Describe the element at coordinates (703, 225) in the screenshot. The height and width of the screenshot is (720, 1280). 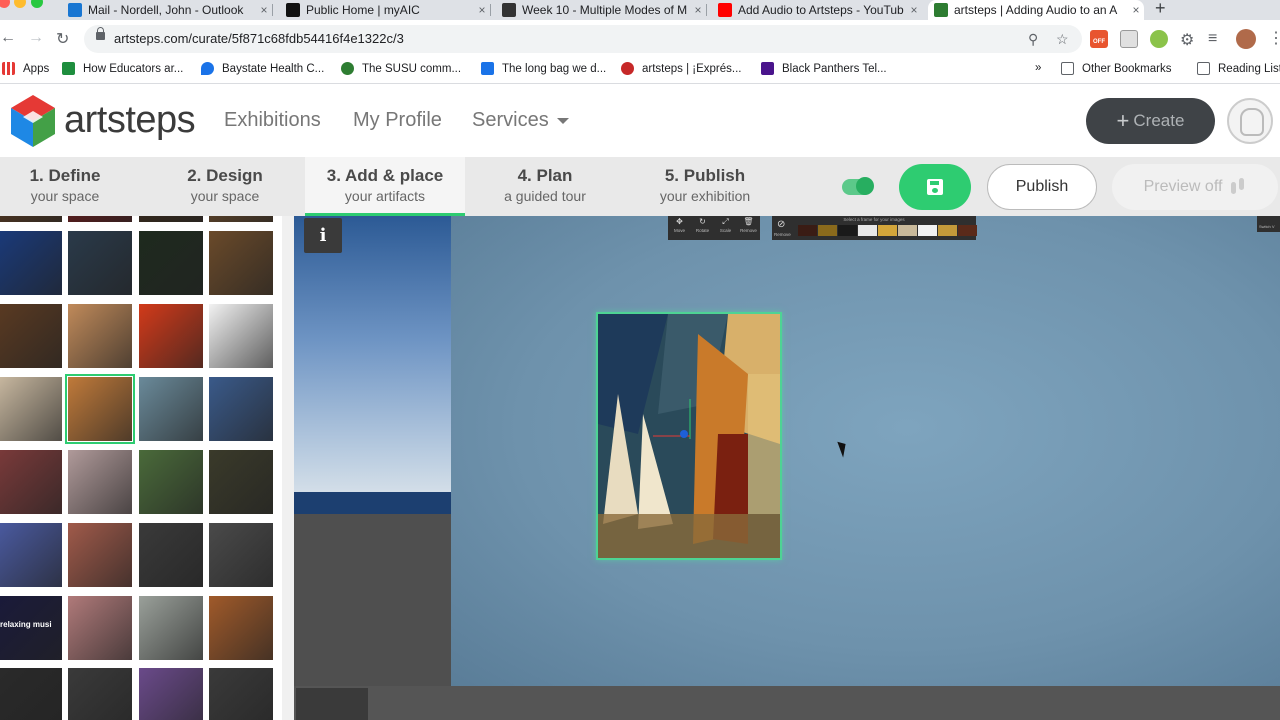
I see `rotate-tool: ↻ Rotate` at that location.